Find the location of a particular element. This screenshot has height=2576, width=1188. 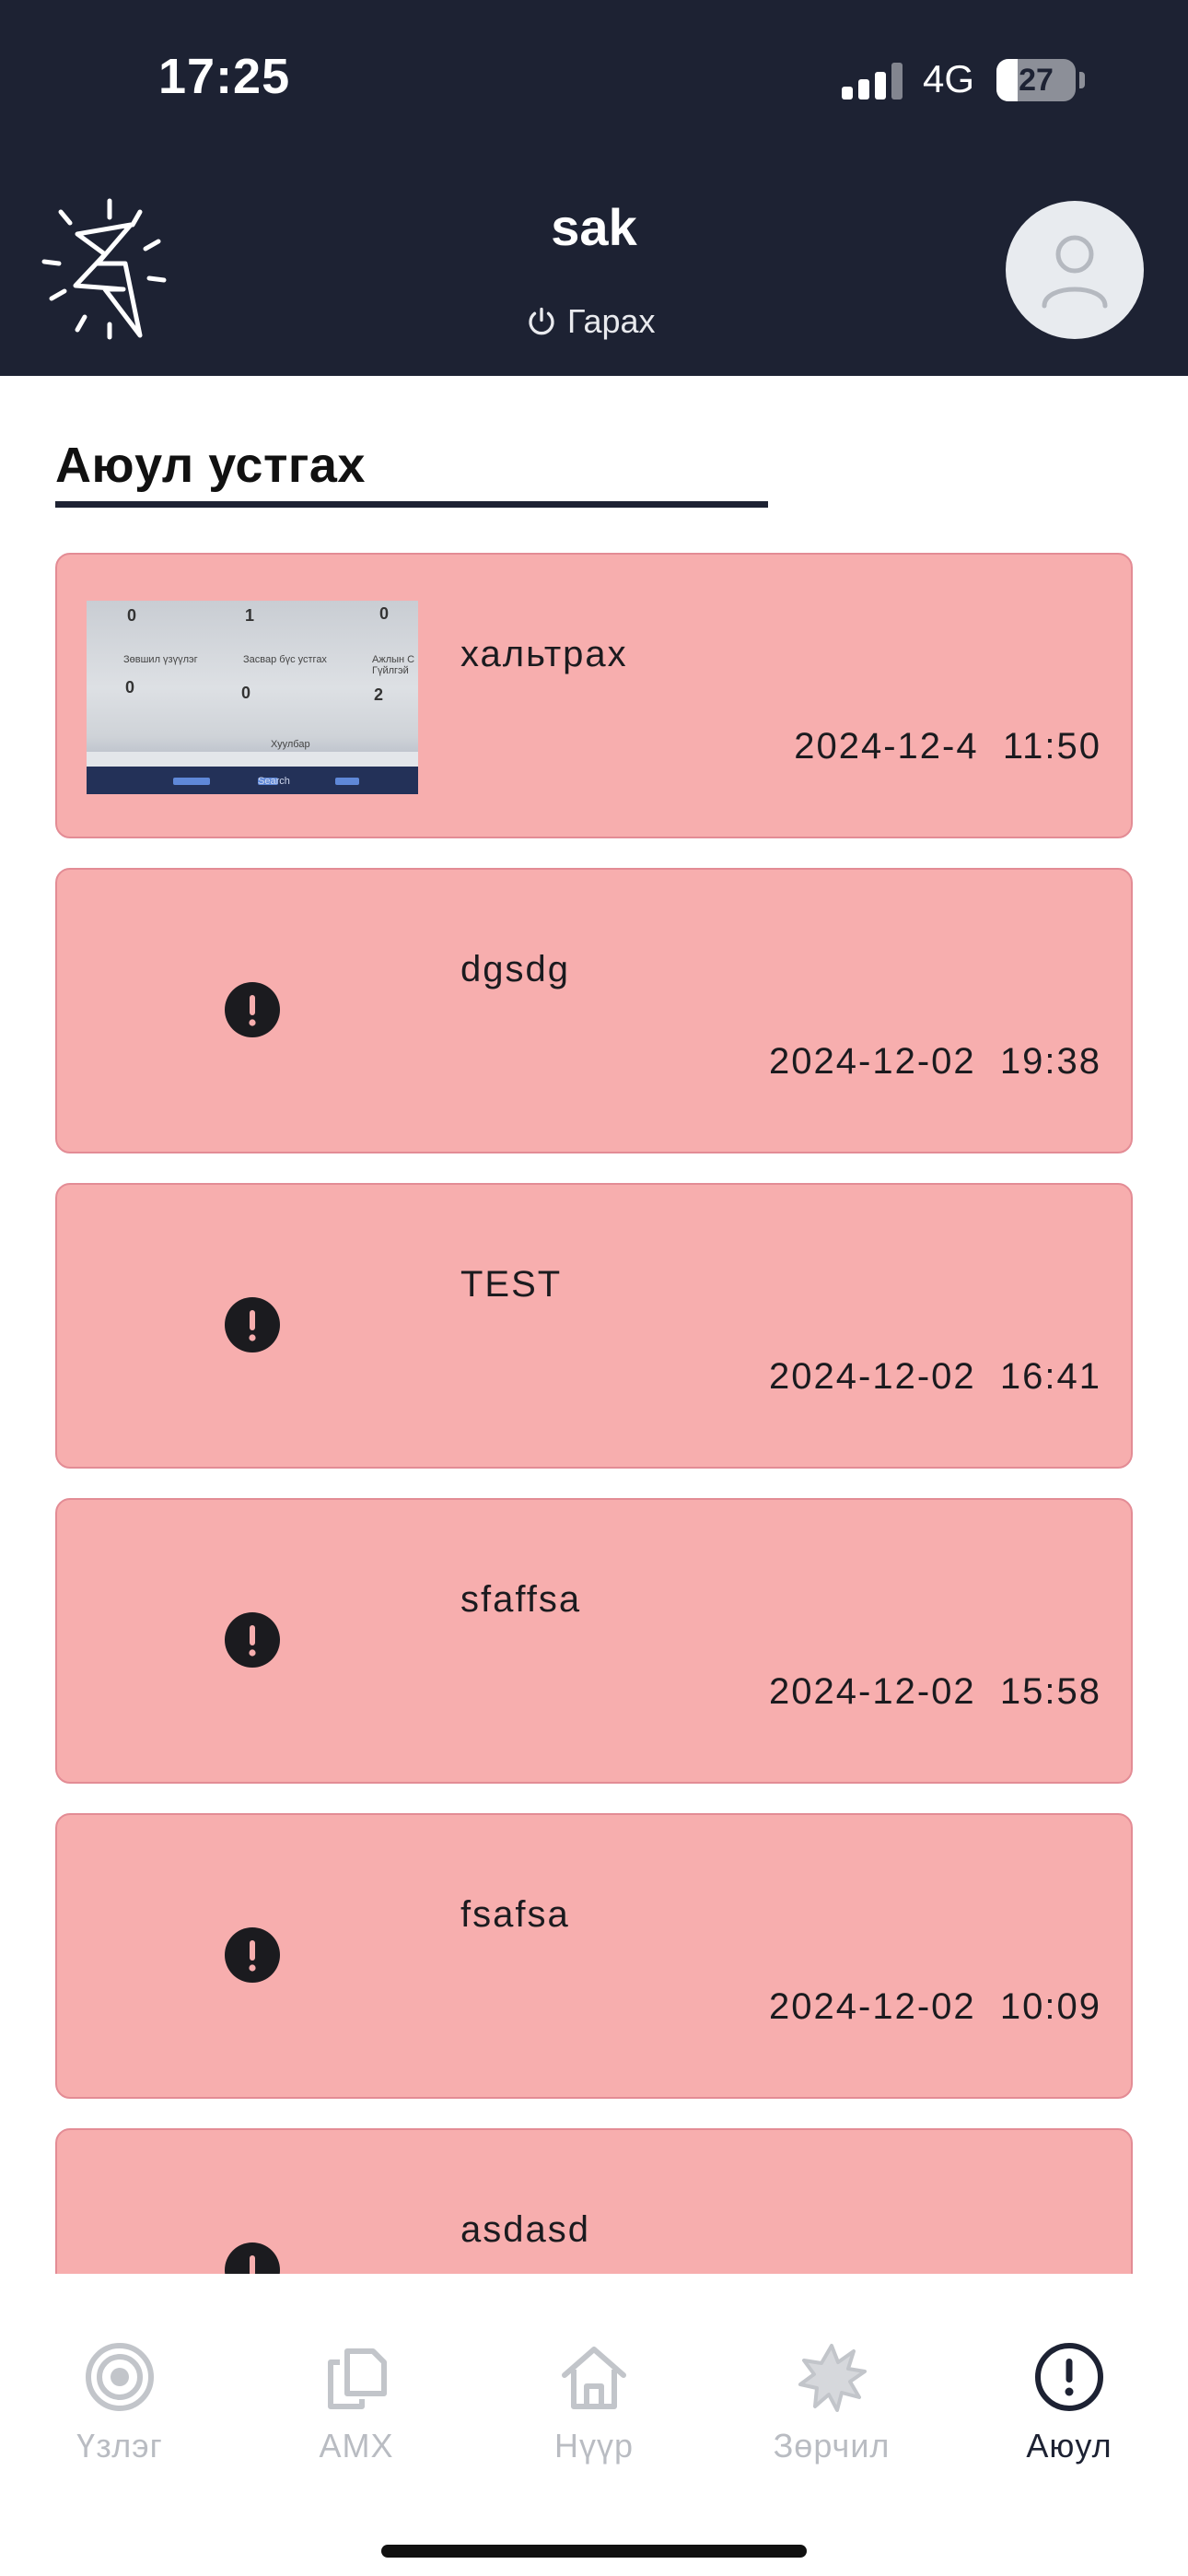

nav-item-home: Нүүр is located at coordinates (594, 2409).